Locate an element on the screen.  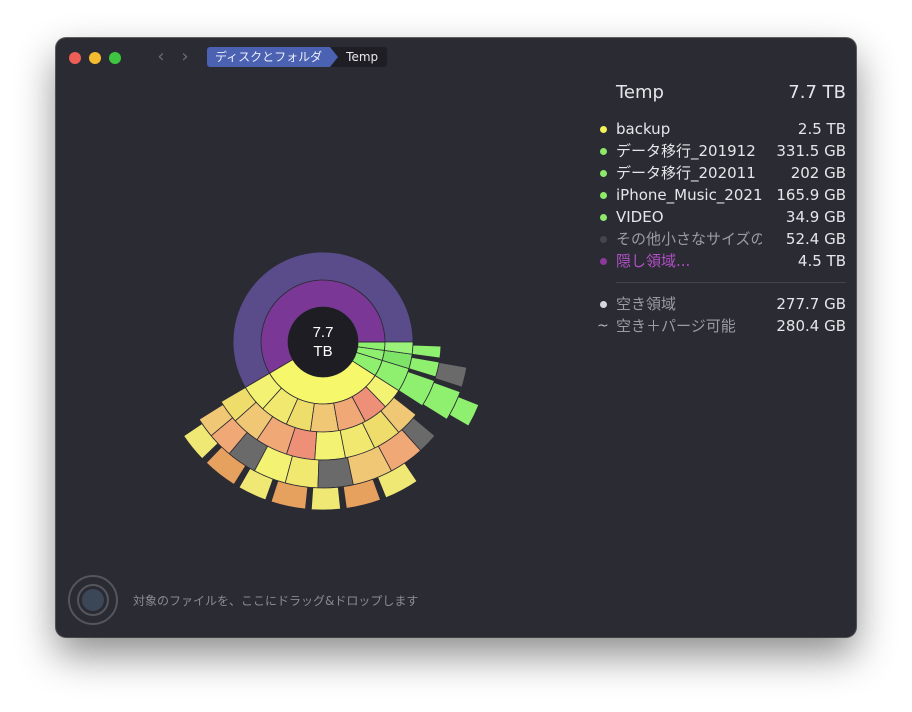
list-item-video: VIDEO 34.9 GB is located at coordinates (723, 217).